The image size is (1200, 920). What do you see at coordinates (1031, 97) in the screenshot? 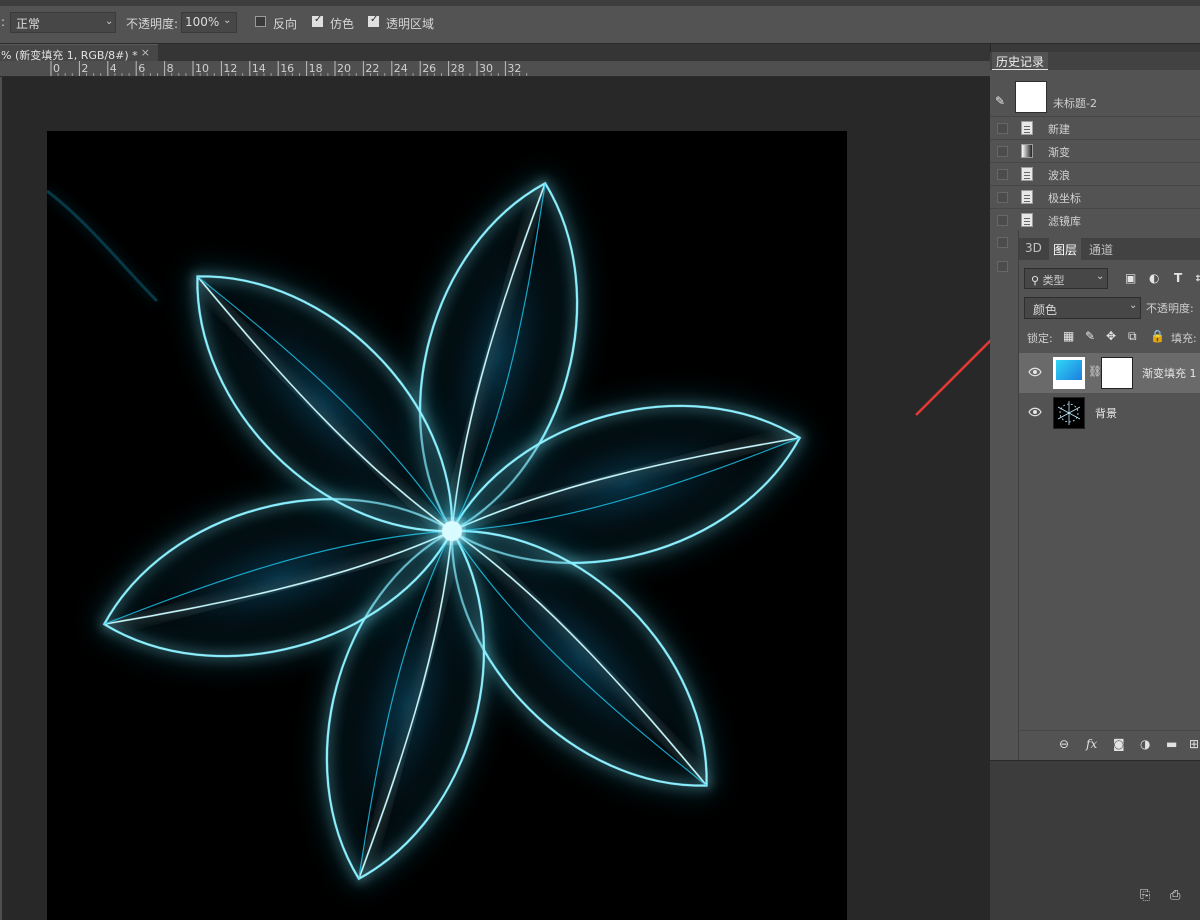
I see `snapshot-thumbnail` at bounding box center [1031, 97].